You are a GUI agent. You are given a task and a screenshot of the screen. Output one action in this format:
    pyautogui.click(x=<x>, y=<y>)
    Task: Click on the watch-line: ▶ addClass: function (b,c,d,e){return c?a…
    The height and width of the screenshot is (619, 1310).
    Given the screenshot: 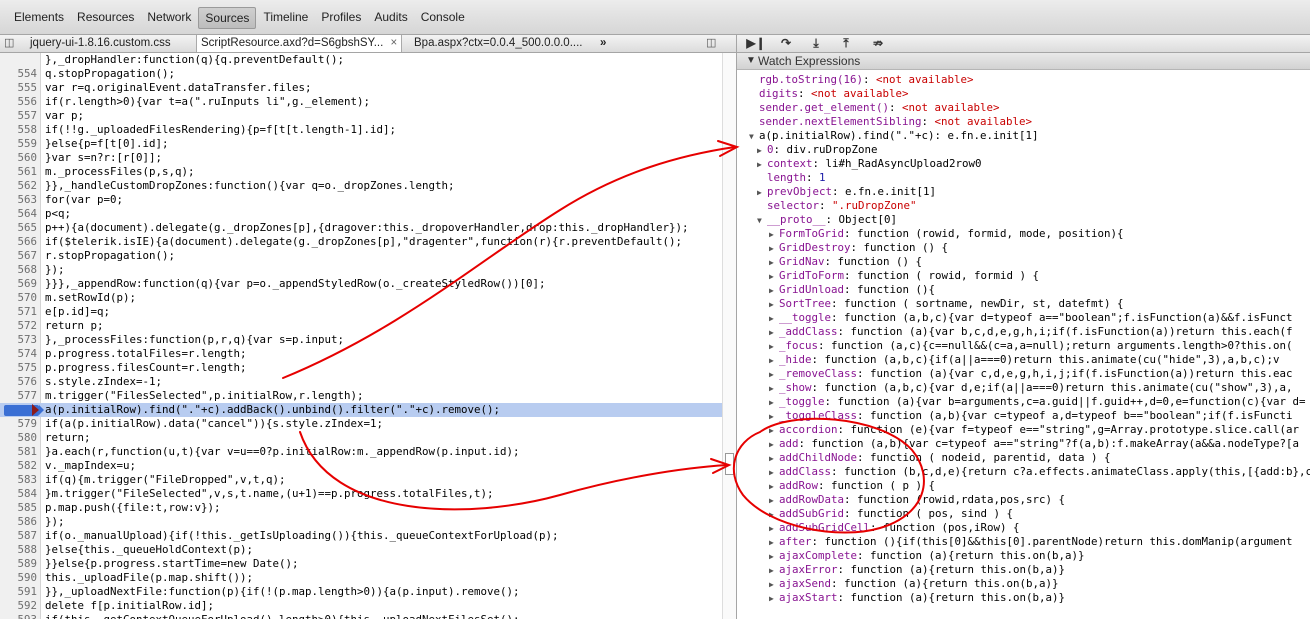 What is the action you would take?
    pyautogui.click(x=1039, y=472)
    